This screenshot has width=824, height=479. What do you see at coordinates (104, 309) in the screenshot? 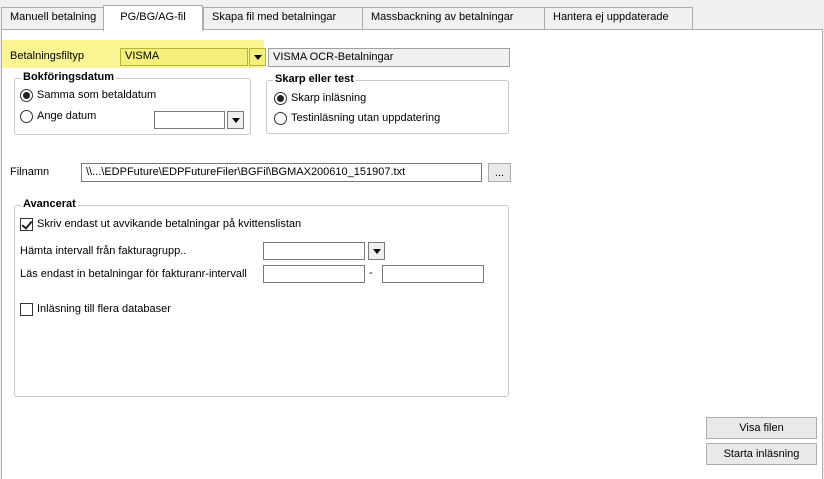
I see `multi-db-label: Inläsning till flera databaser` at bounding box center [104, 309].